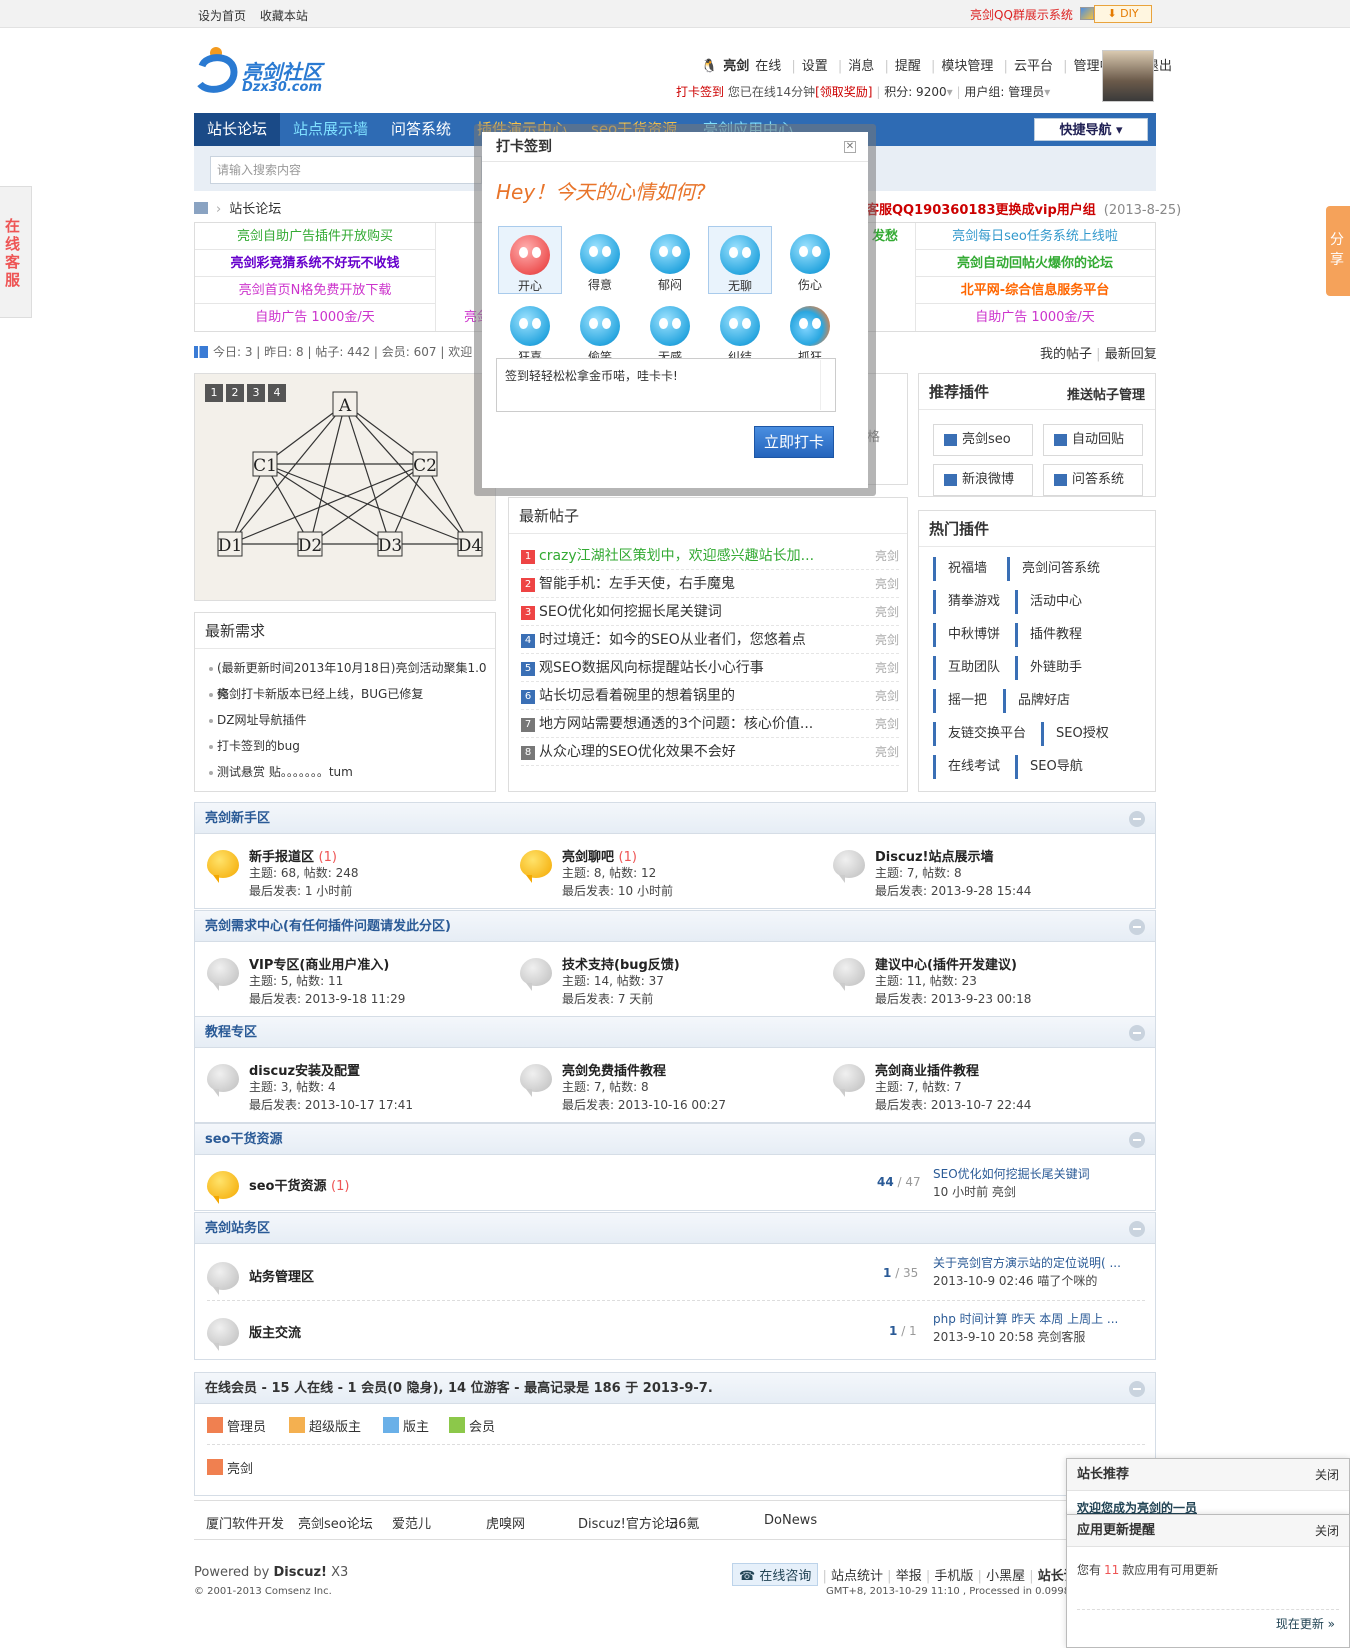  I want to click on plugin-button-seo: 亮剑seo, so click(983, 440).